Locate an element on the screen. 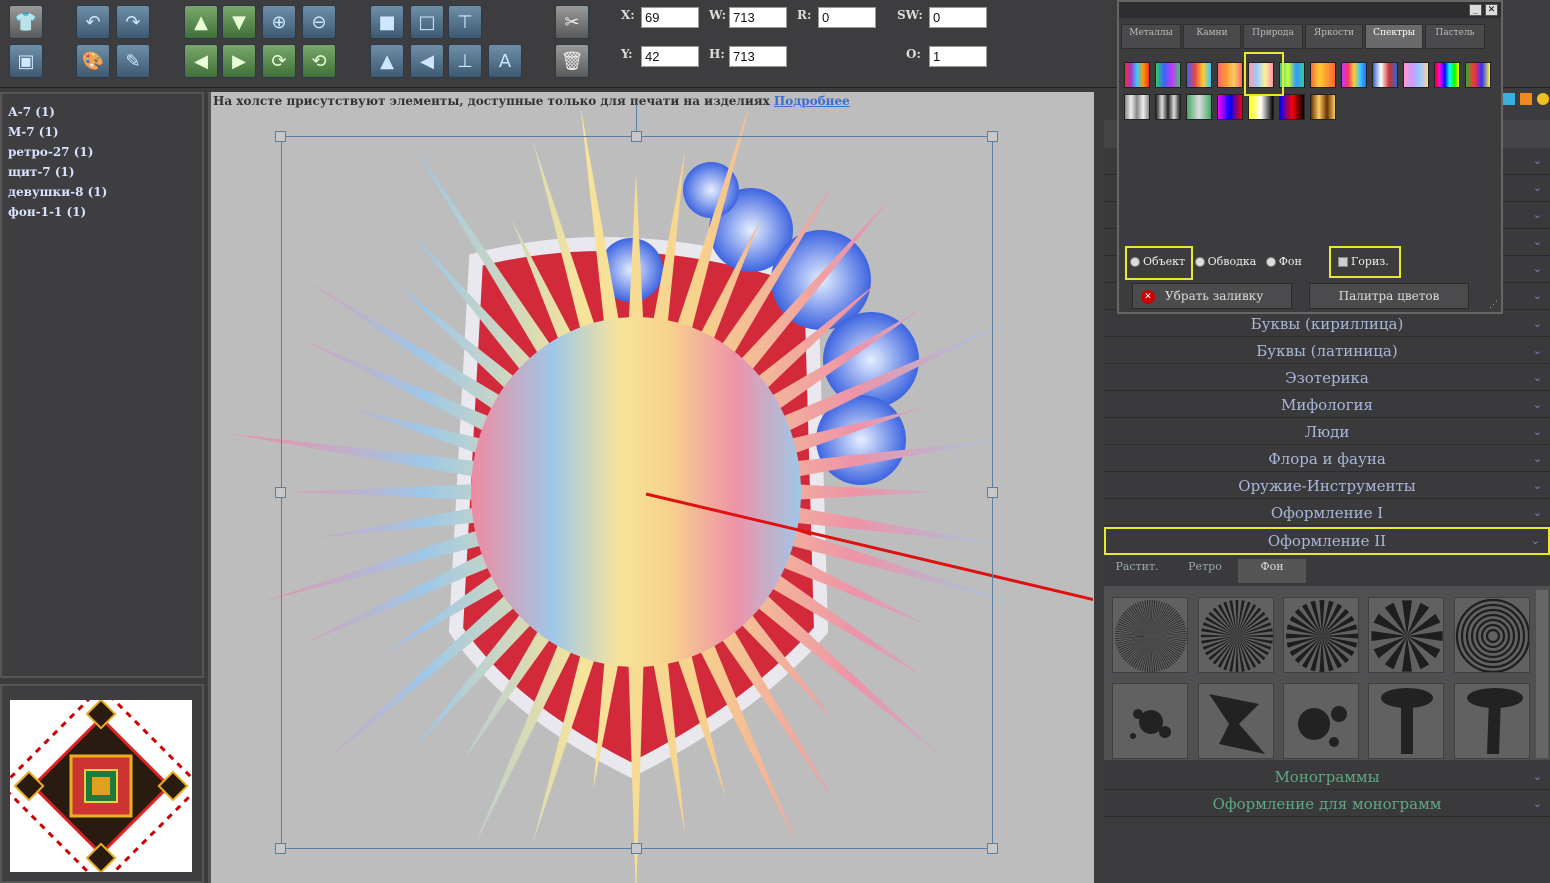  starburst-tile is located at coordinates (1236, 635).